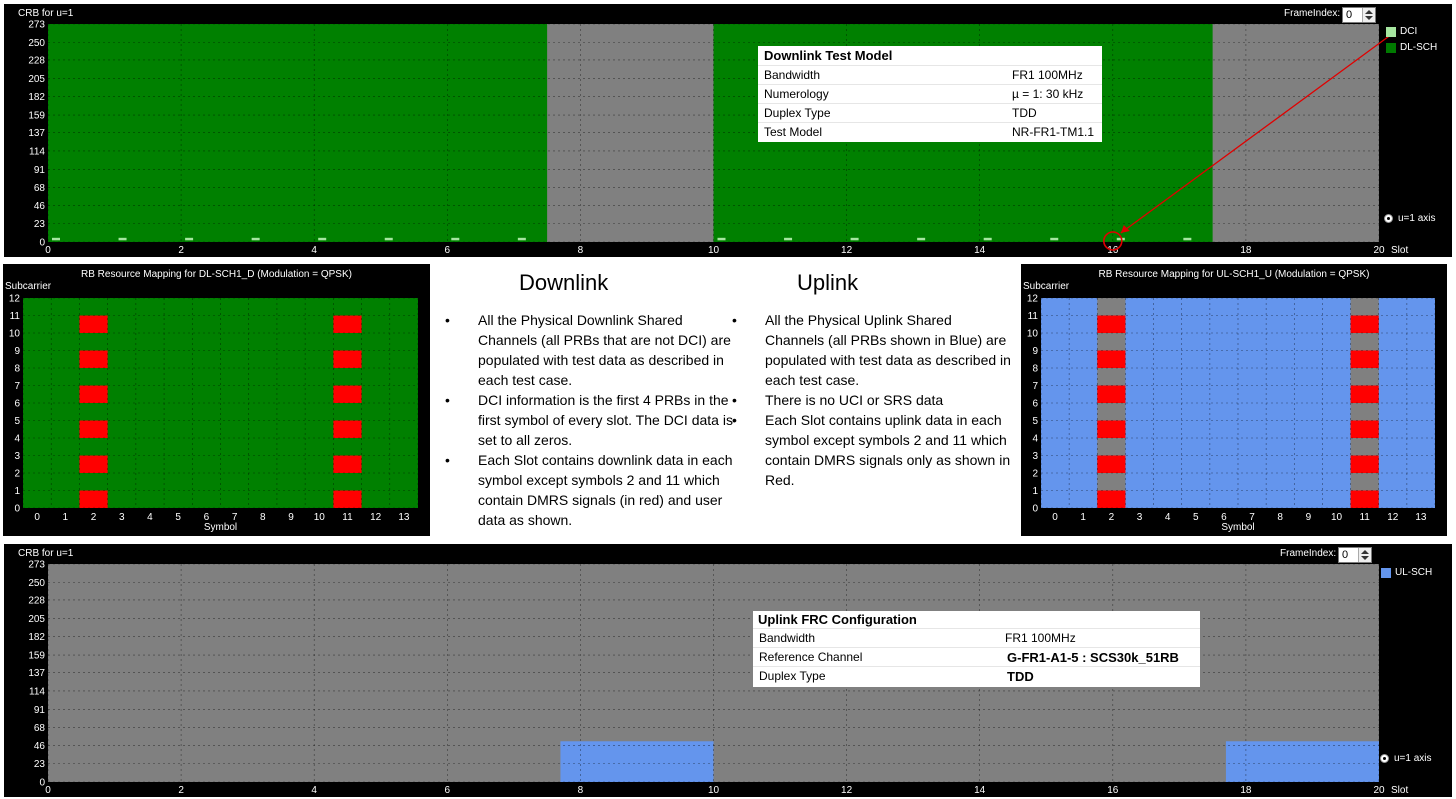 This screenshot has width=1456, height=799. I want to click on y-tick-label: 114, so click(37, 151).